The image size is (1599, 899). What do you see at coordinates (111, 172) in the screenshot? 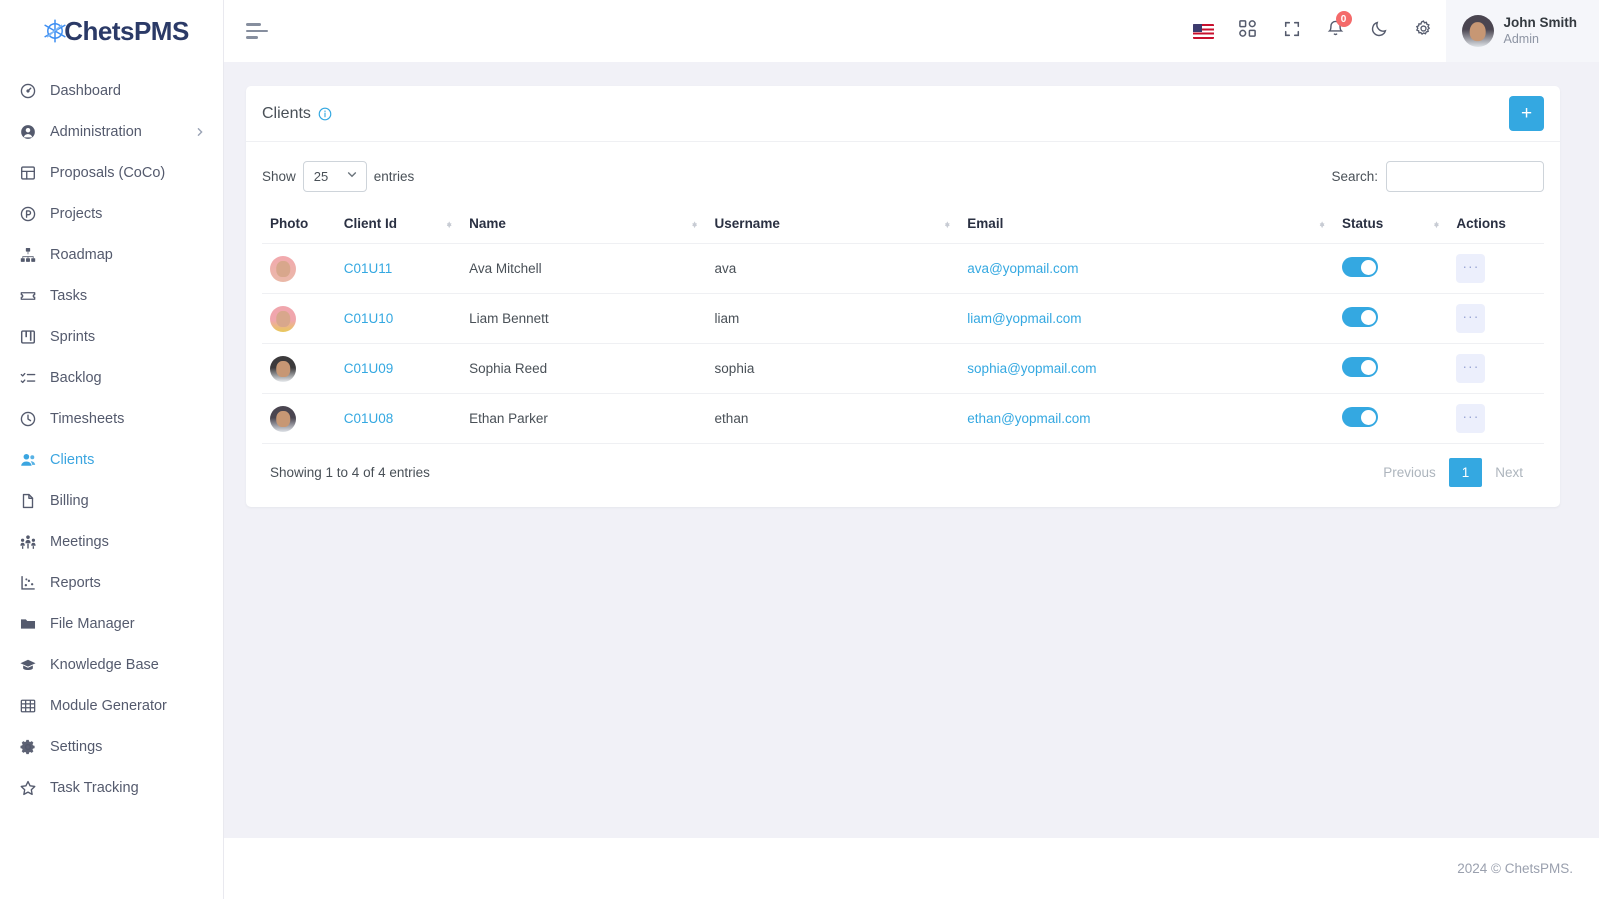
I see `sidebar-item-proposals-coco: Proposals (CoCo)` at bounding box center [111, 172].